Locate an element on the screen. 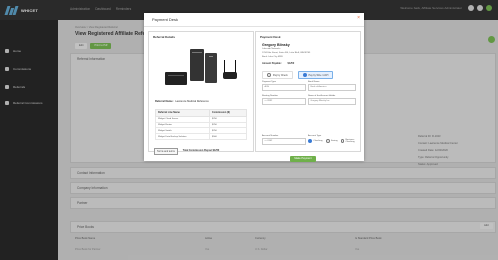 This screenshot has width=498, height=260. option-label: Pay by Wire / ACH is located at coordinates (318, 75).